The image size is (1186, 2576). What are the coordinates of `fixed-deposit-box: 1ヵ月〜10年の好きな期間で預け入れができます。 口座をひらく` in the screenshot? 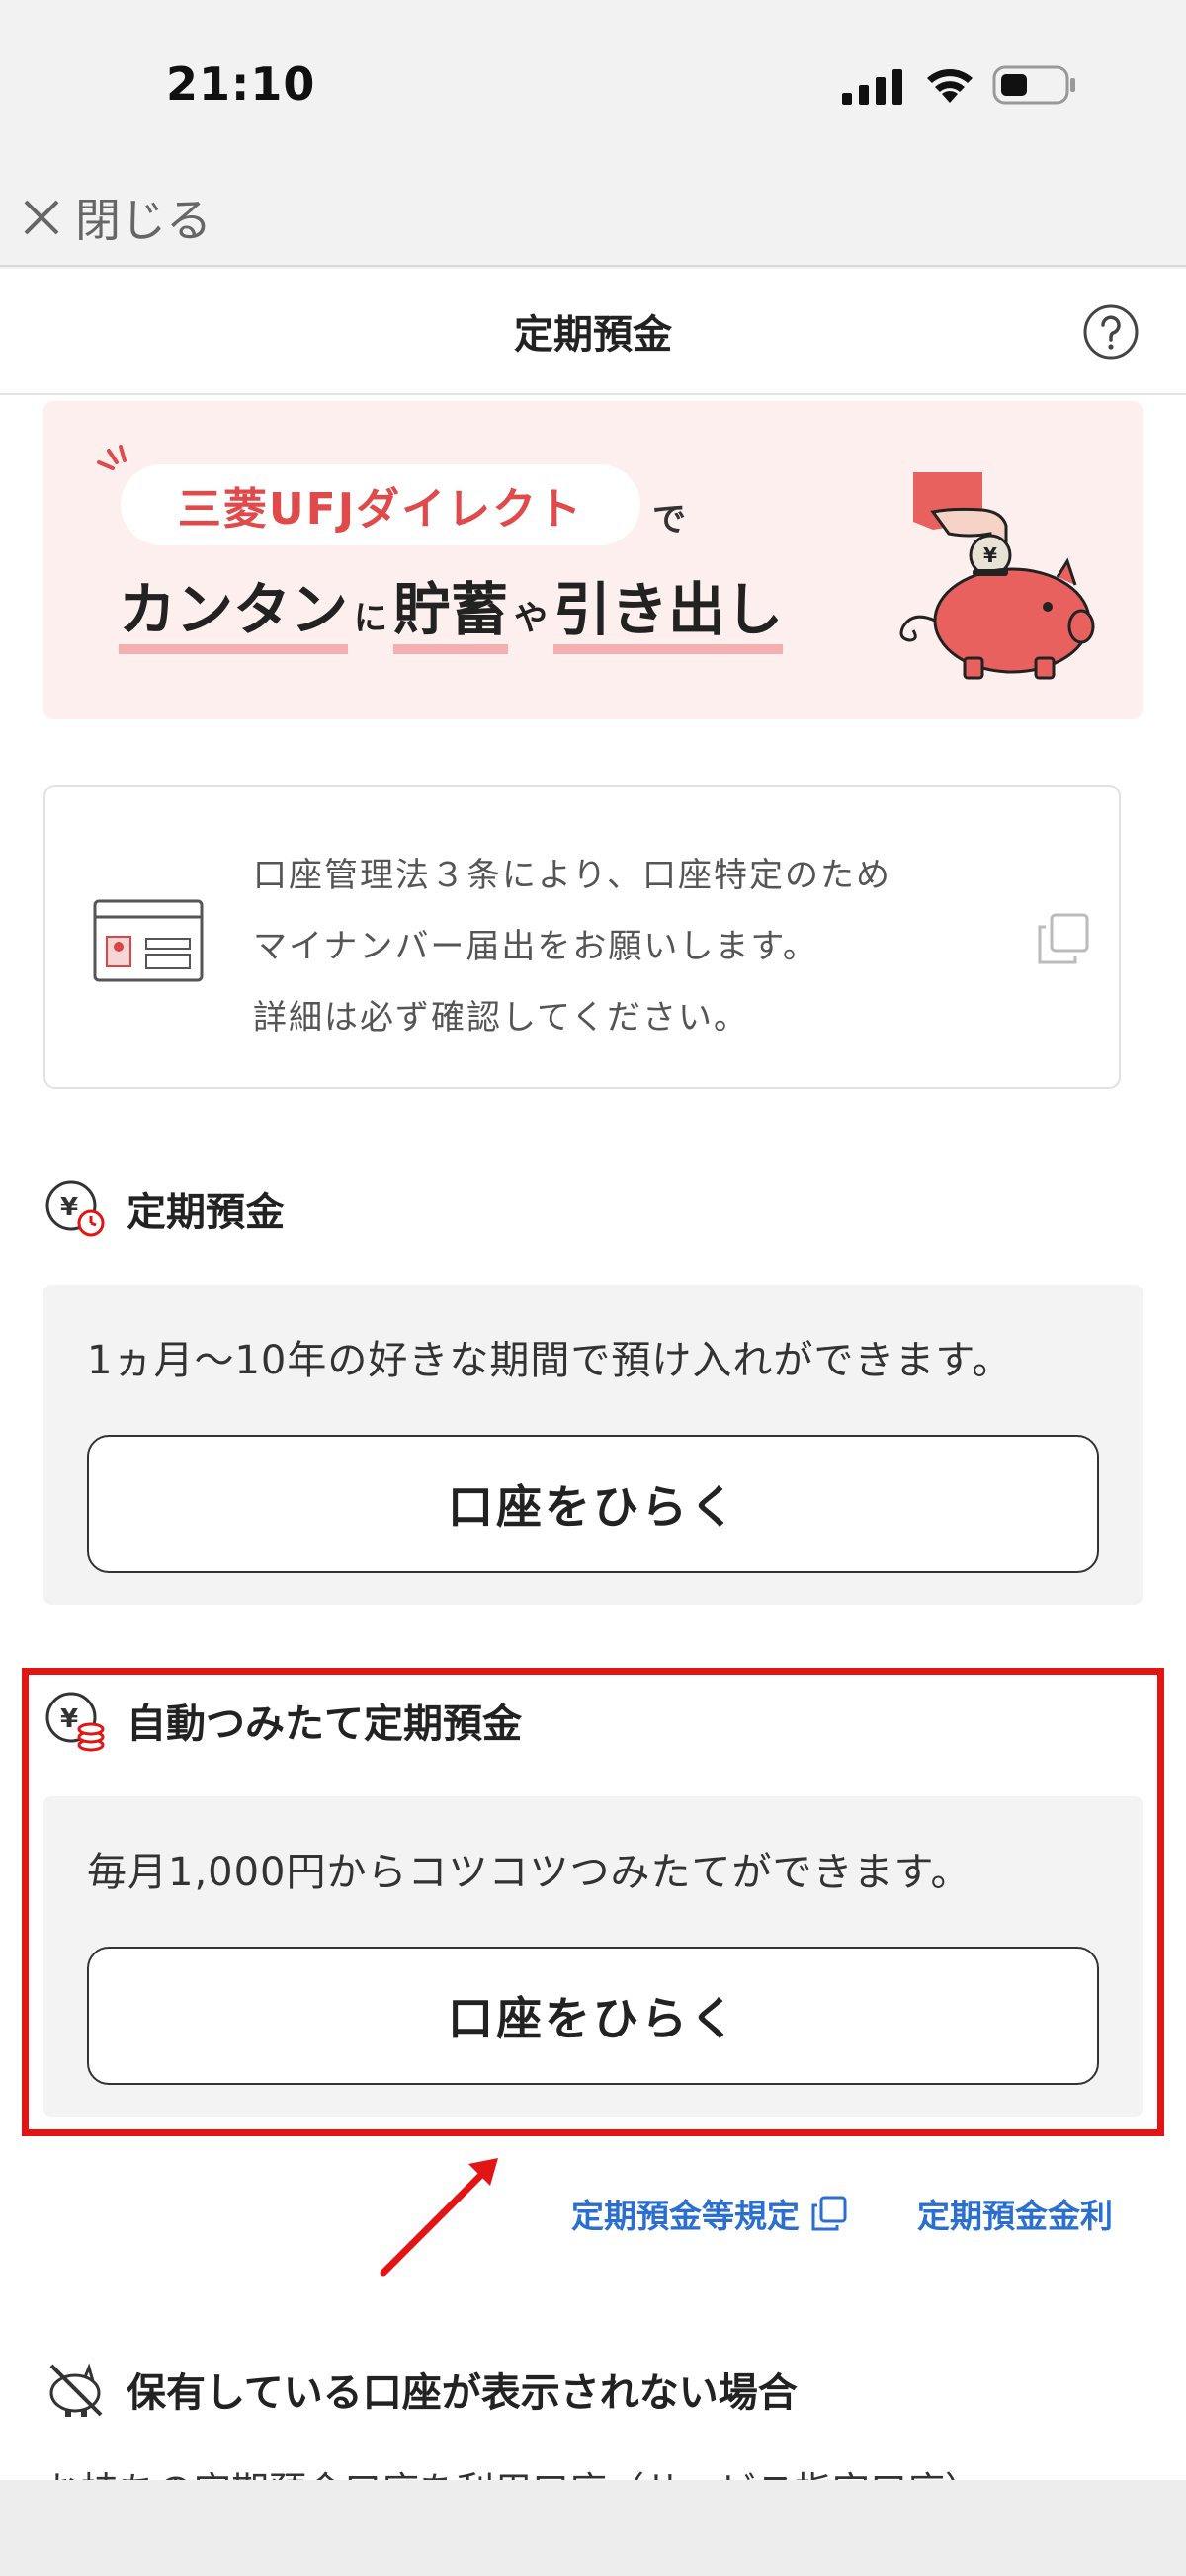 It's located at (593, 1445).